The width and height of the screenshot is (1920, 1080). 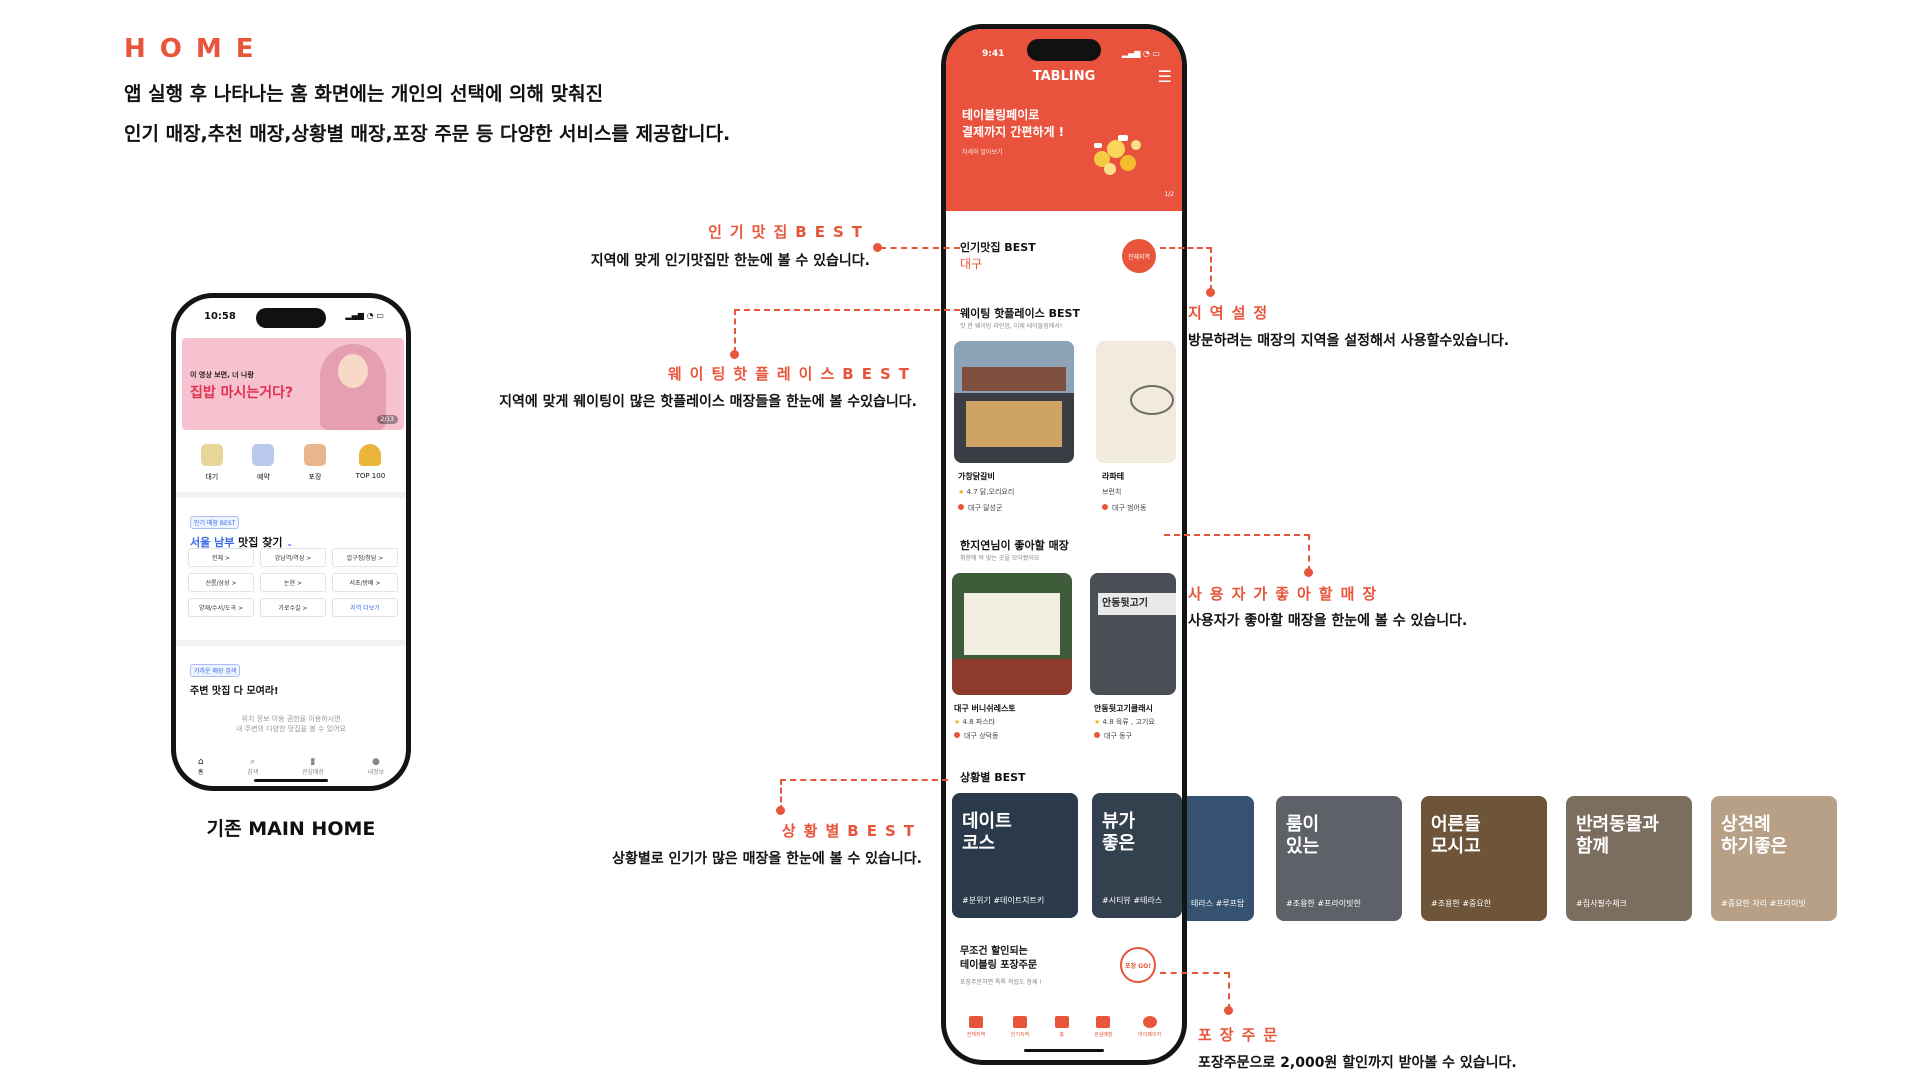 I want to click on home-icon, so click(x=1061, y=1022).